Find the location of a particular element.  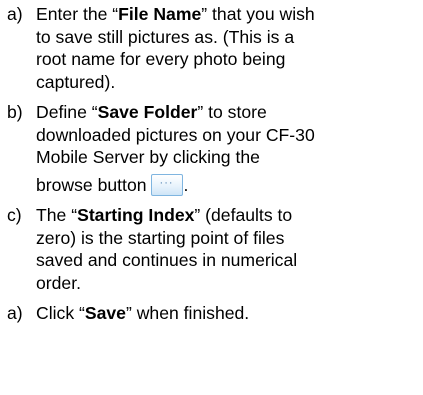

item-line: Define “Save Folder” to store is located at coordinates (225, 112).